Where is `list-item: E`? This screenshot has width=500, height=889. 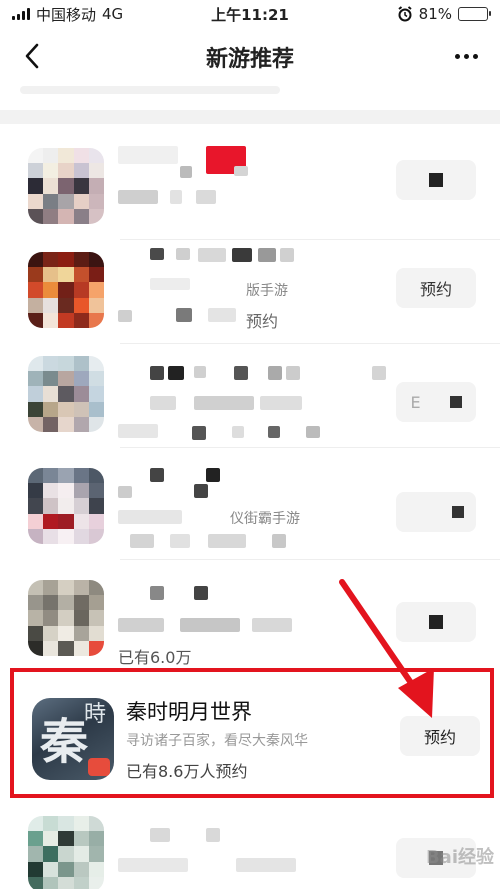
list-item: E is located at coordinates (250, 396).